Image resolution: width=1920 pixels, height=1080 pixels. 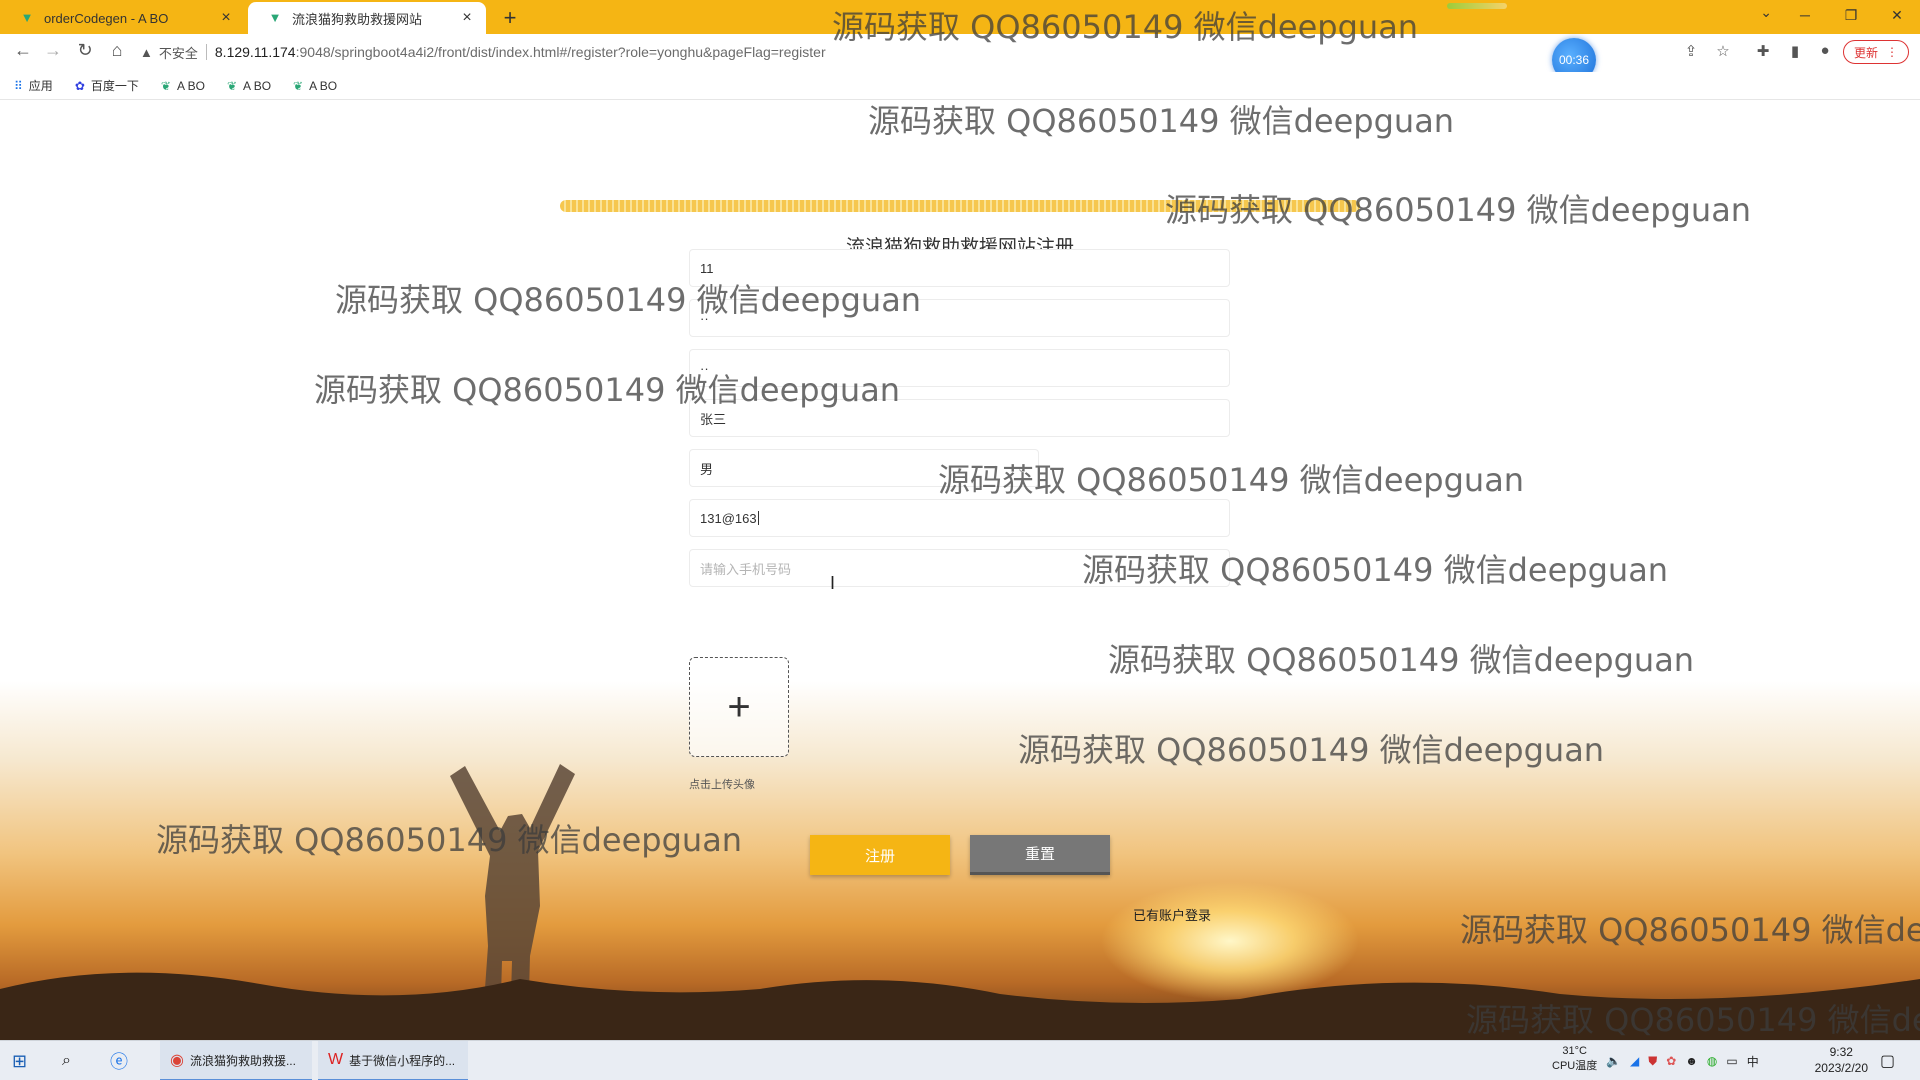 What do you see at coordinates (1892, 52) in the screenshot?
I see `kebab-menu-icon: ⋮` at bounding box center [1892, 52].